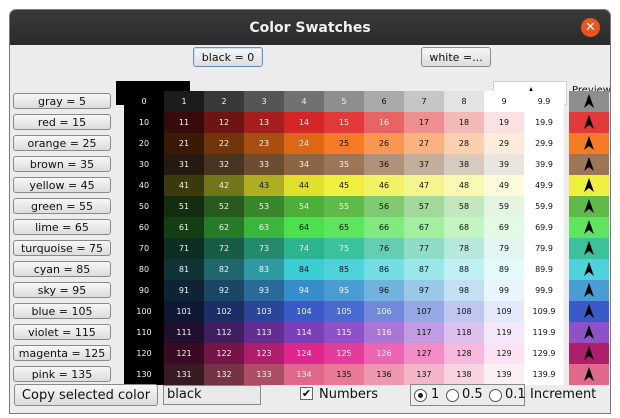 Image resolution: width=620 pixels, height=418 pixels. I want to click on color-row-button: brown = 35, so click(62, 164).